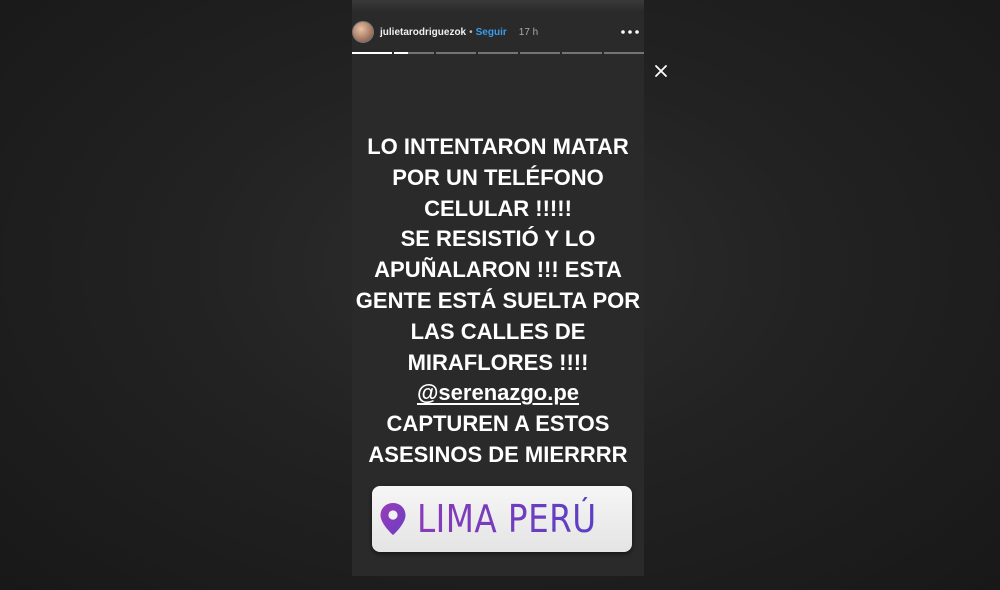 This screenshot has height=590, width=1000. I want to click on story-line: GENTE ESTÁ SUELTA POR, so click(498, 300).